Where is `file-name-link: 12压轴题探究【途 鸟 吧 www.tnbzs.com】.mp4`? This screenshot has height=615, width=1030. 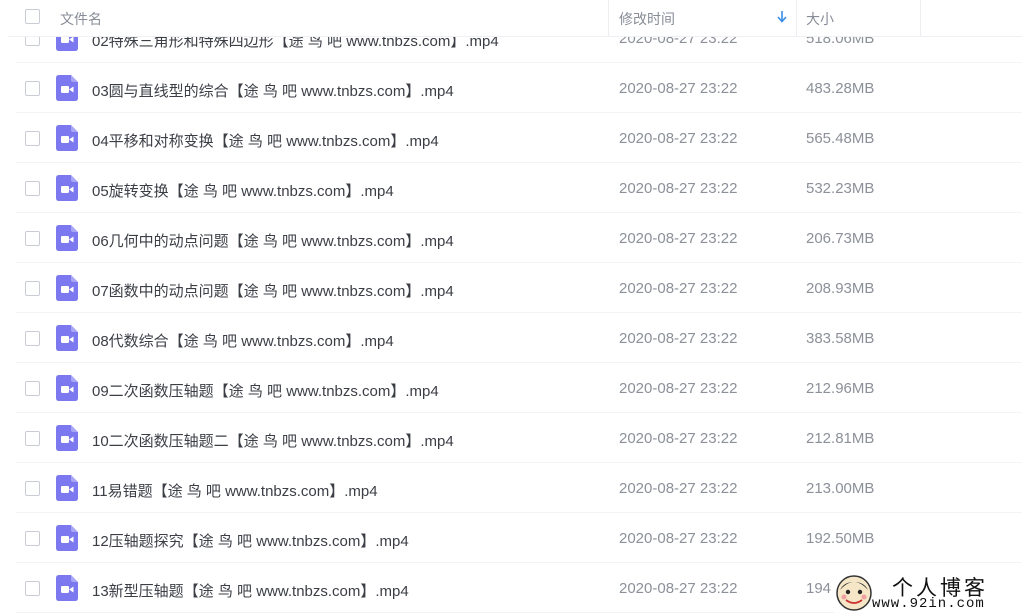 file-name-link: 12压轴题探究【途 鸟 吧 www.tnbzs.com】.mp4 is located at coordinates (250, 540).